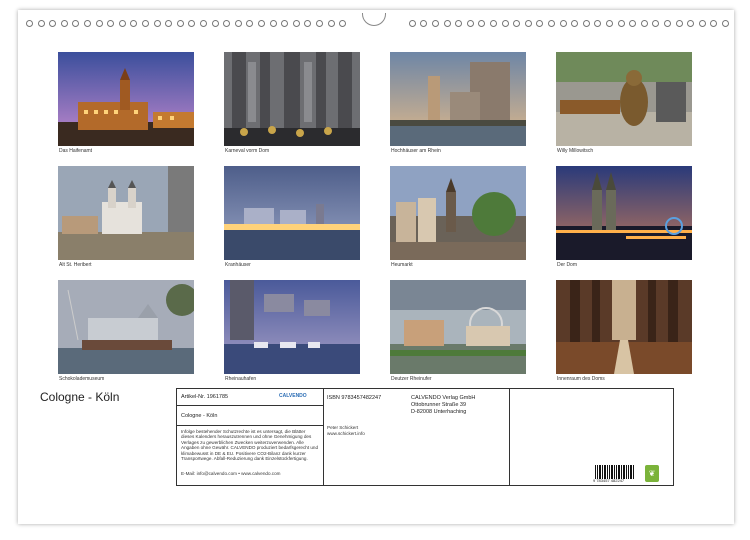  I want to click on photo-caption: Schokolademuseum, so click(82, 379).